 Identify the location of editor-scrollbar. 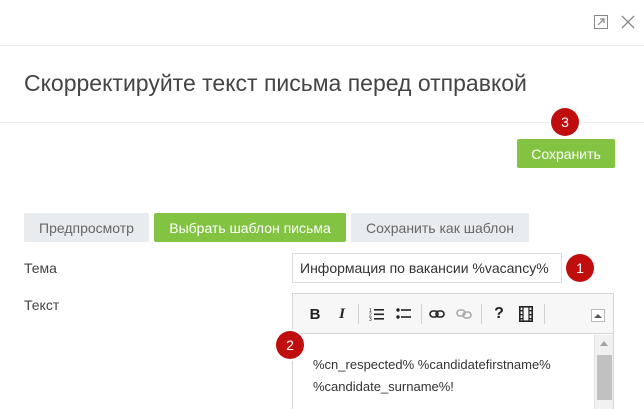
(603, 372).